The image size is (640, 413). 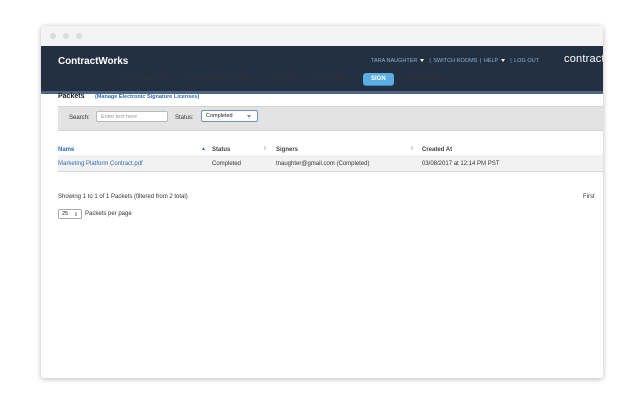 What do you see at coordinates (526, 61) in the screenshot?
I see `logout-link: LOG OUT` at bounding box center [526, 61].